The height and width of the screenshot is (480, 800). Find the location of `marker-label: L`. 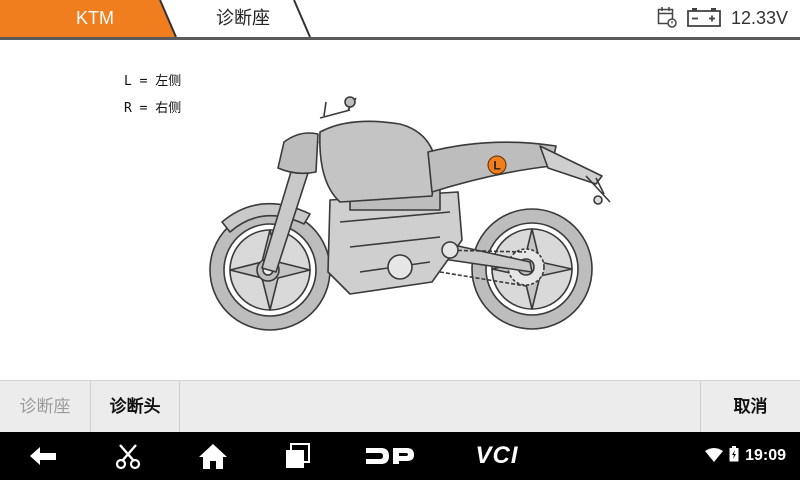

marker-label: L is located at coordinates (496, 166).